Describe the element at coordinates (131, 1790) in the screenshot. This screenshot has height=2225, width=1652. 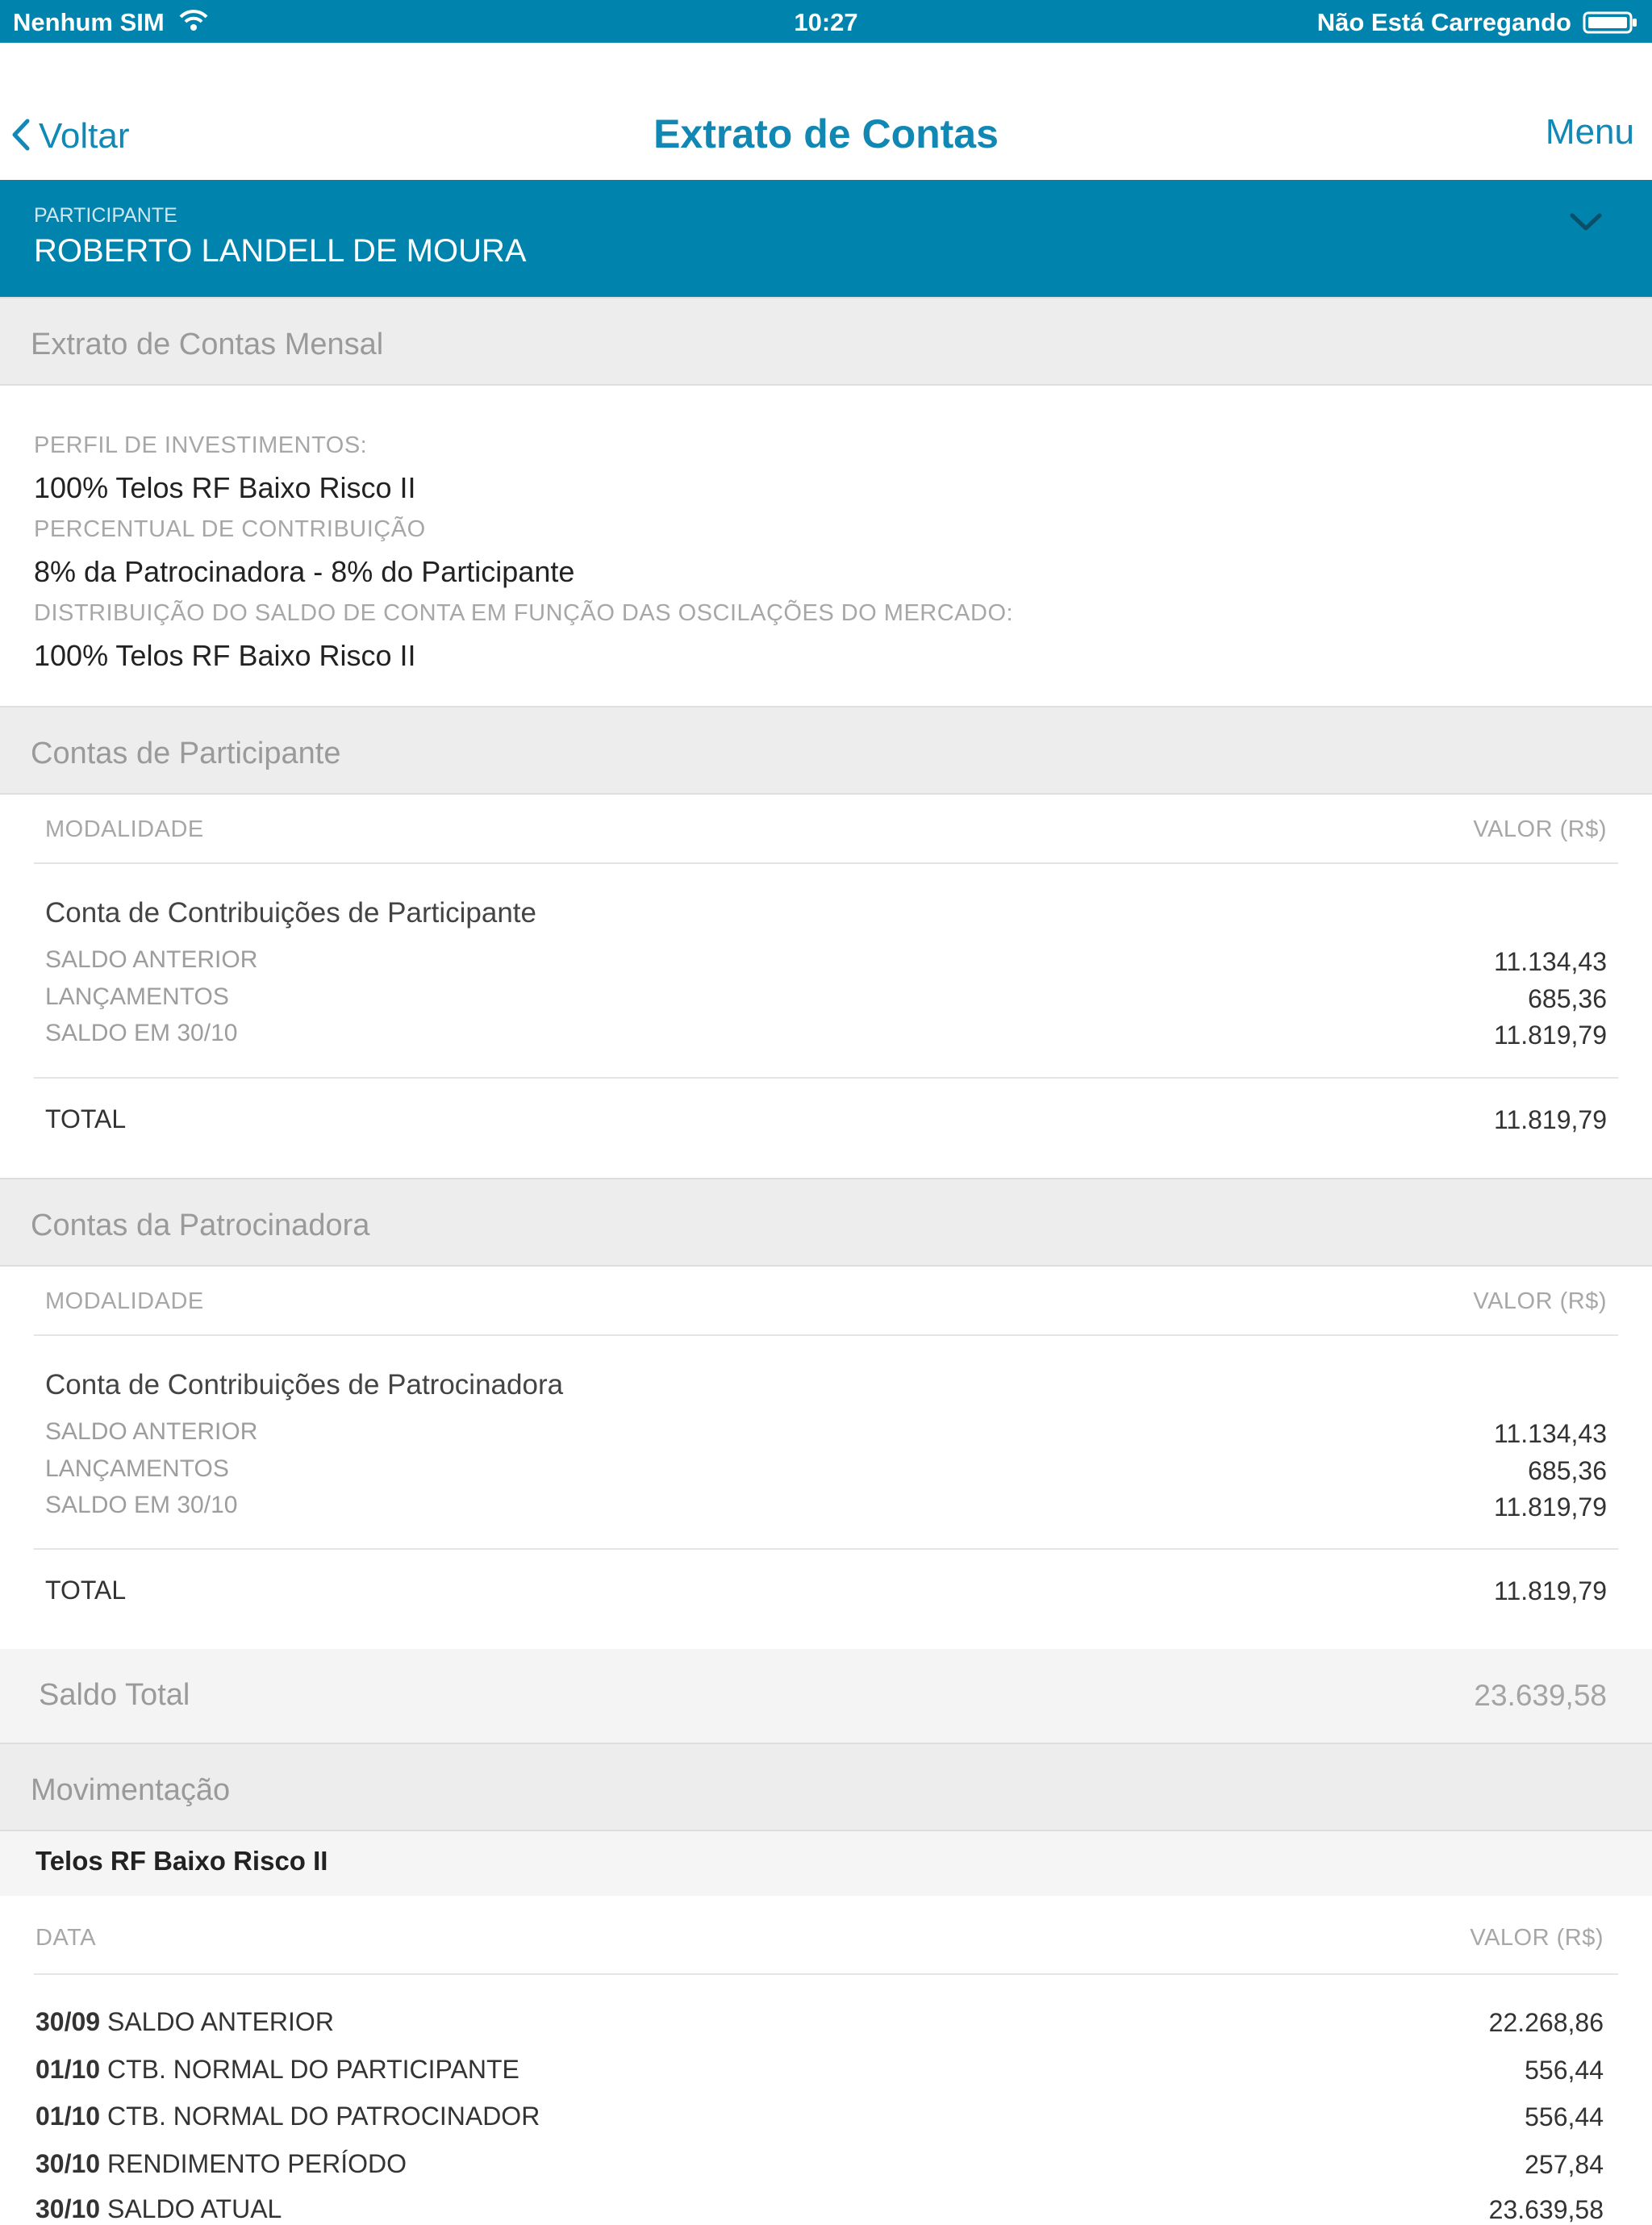
I see `section-title: Movimentação` at that location.